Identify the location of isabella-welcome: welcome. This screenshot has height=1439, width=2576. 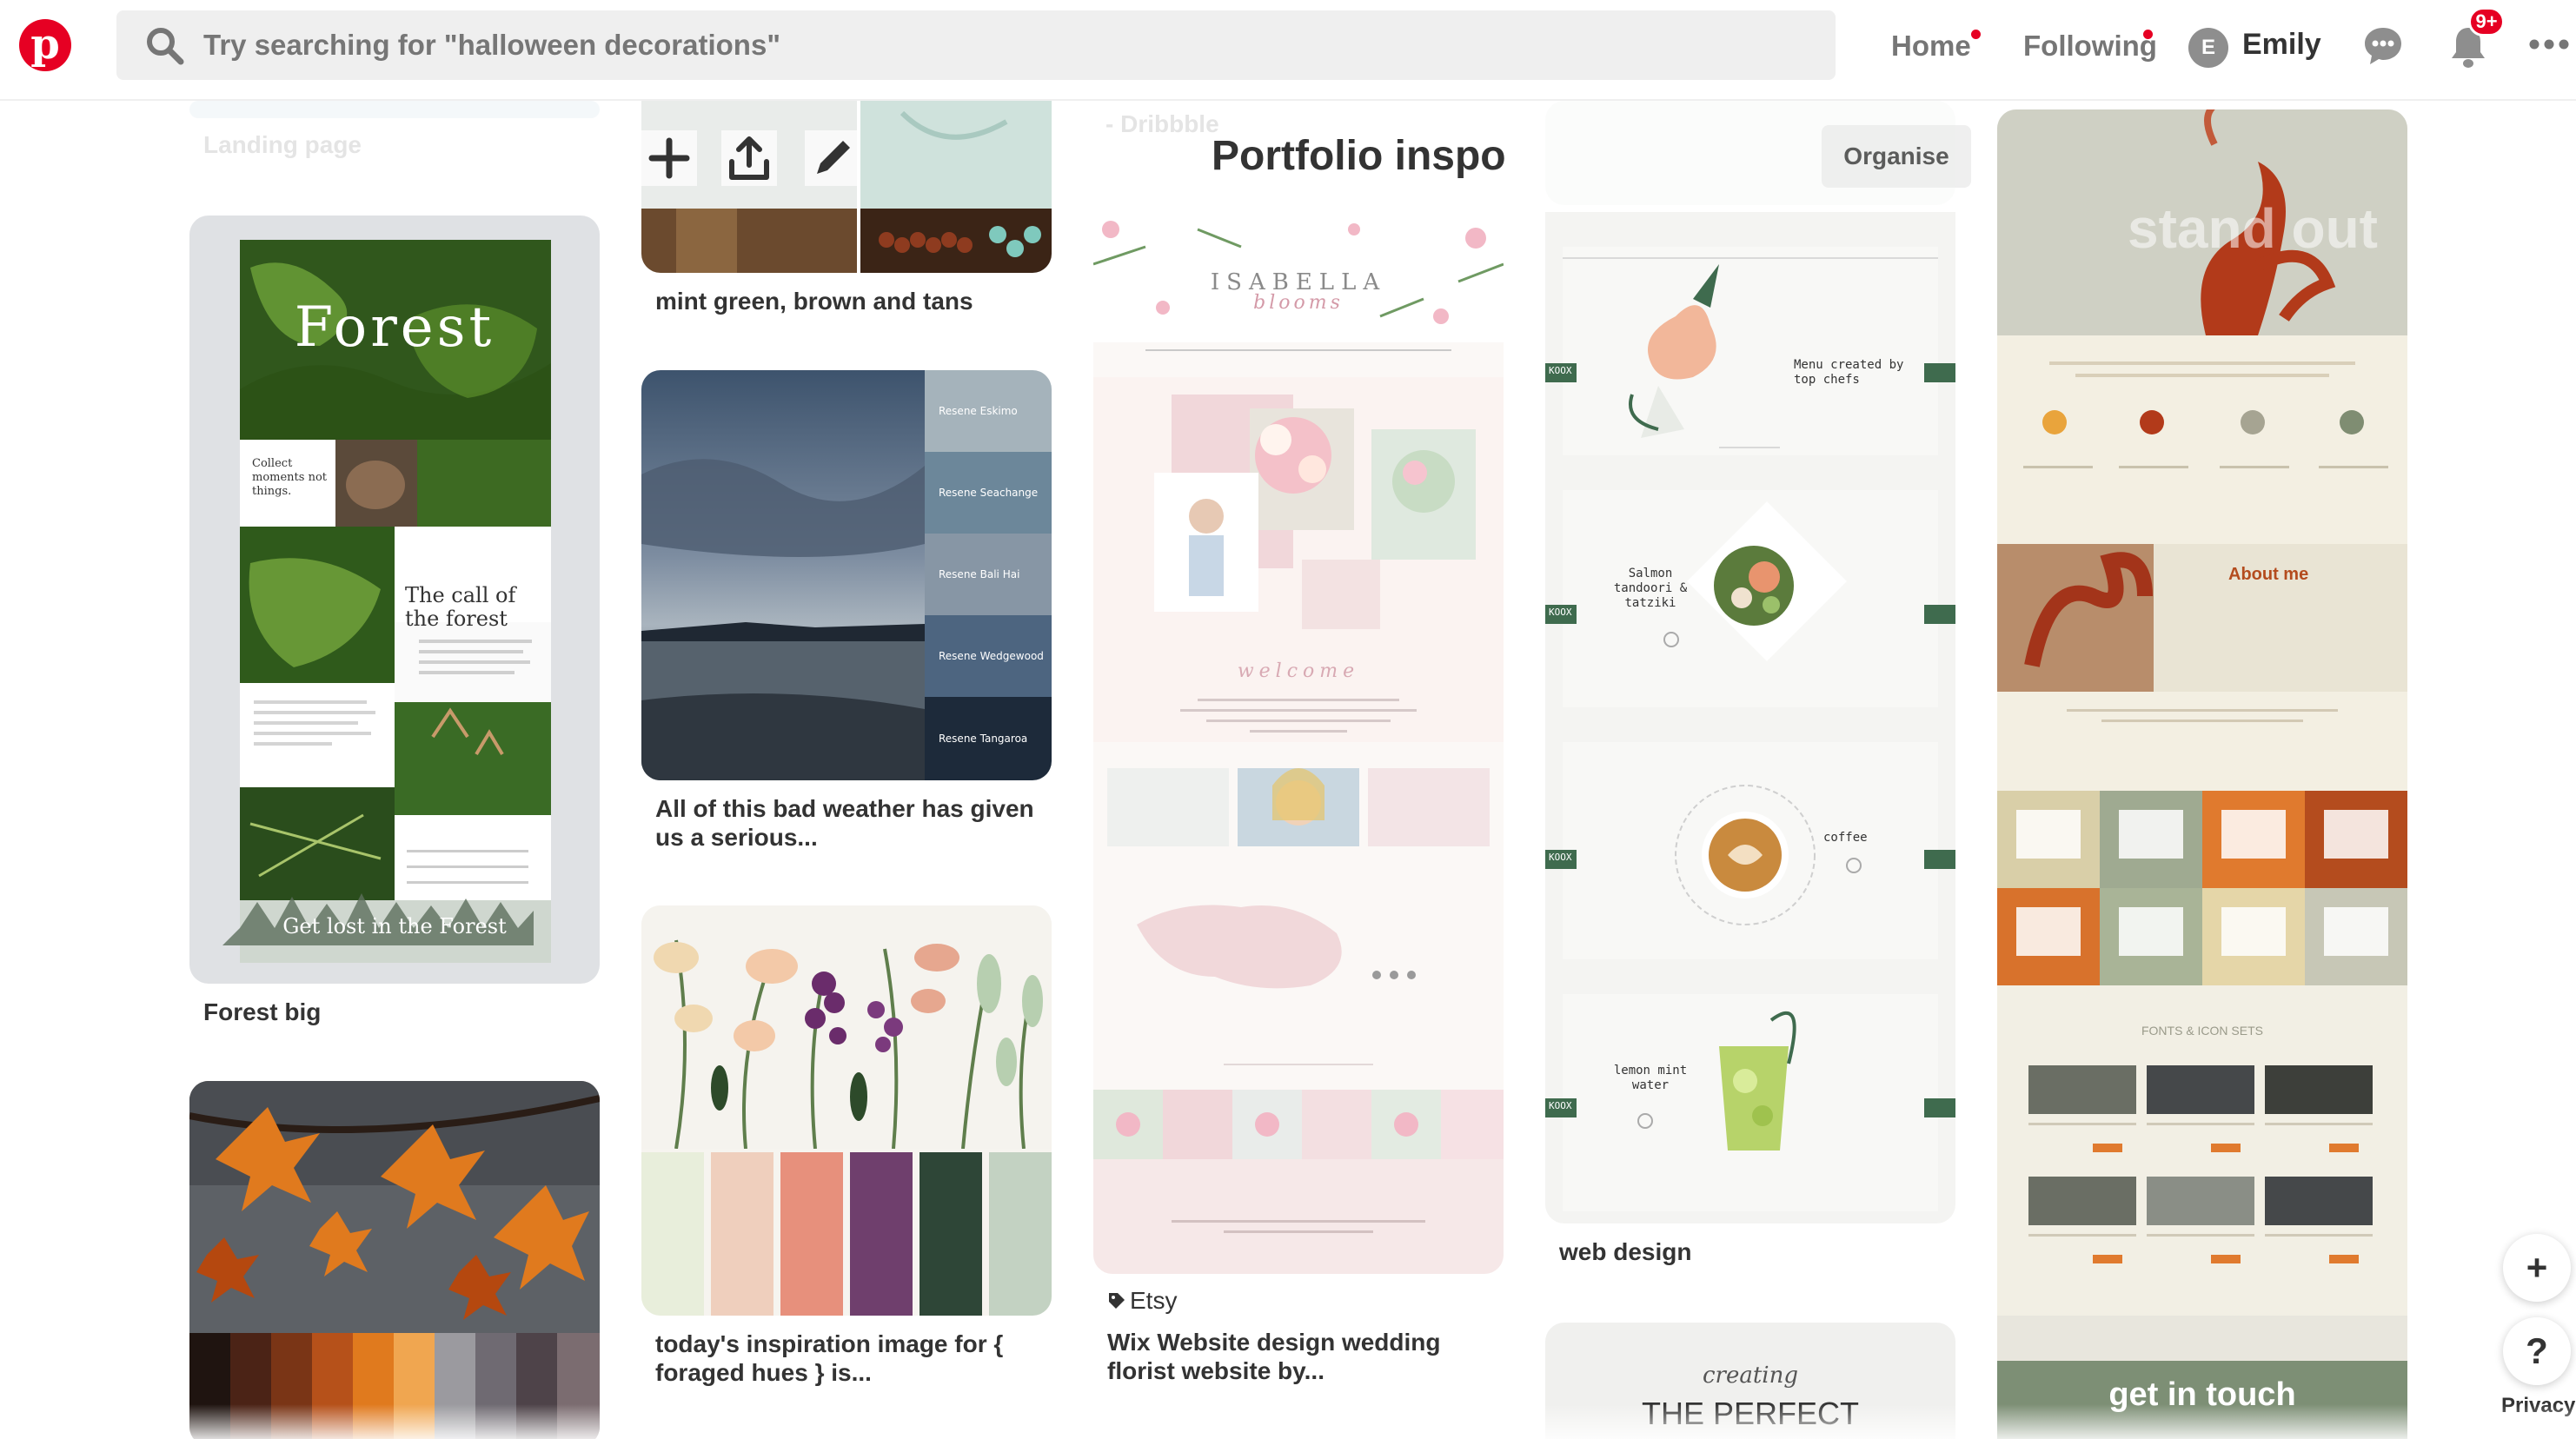
(1298, 671).